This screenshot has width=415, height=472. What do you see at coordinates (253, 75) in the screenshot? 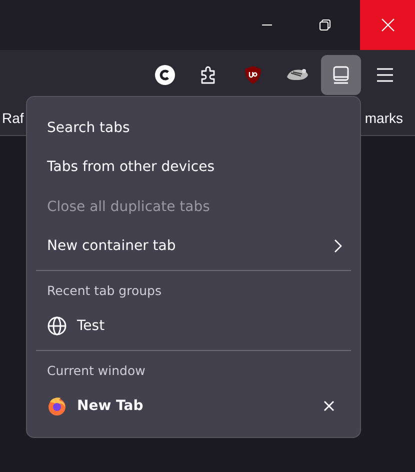
I see `shield-icon` at bounding box center [253, 75].